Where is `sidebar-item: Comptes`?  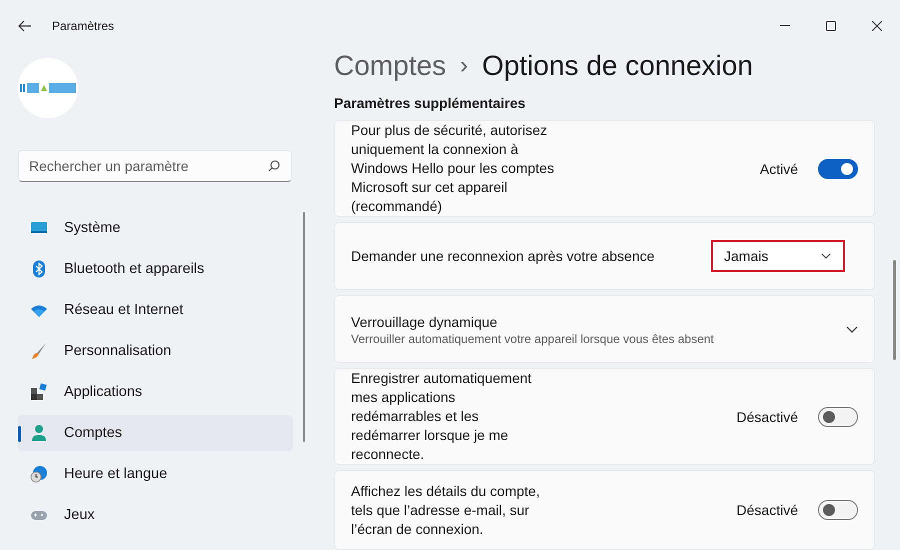
sidebar-item: Comptes is located at coordinates (155, 433).